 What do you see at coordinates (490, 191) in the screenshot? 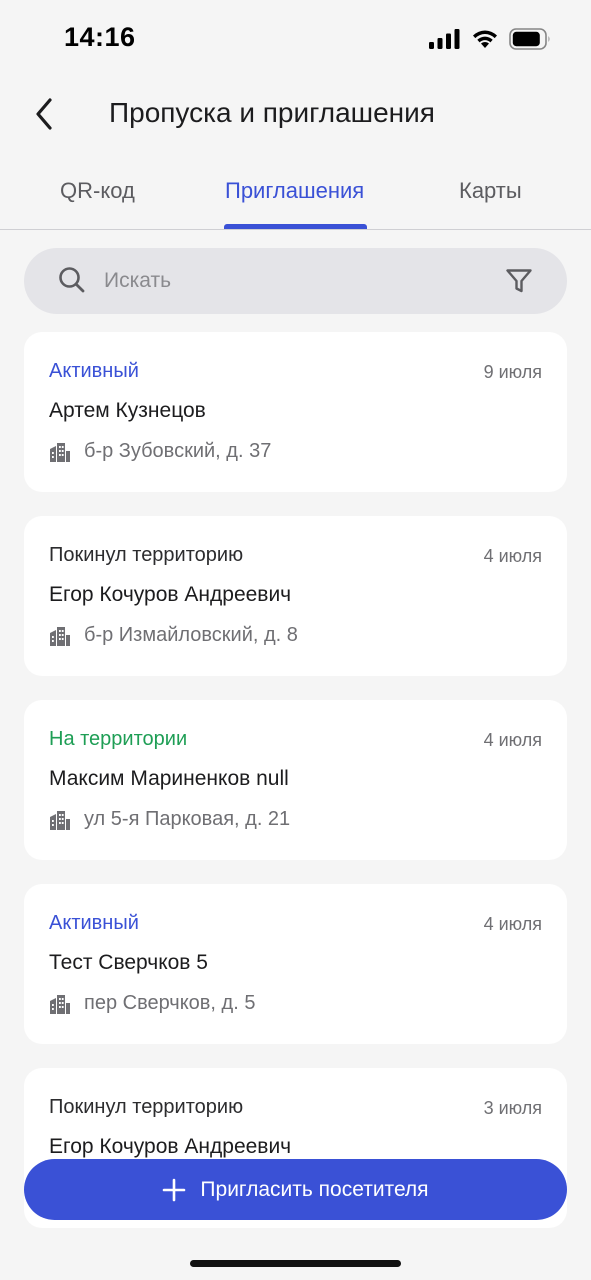
I see `tab-cards: Карты` at bounding box center [490, 191].